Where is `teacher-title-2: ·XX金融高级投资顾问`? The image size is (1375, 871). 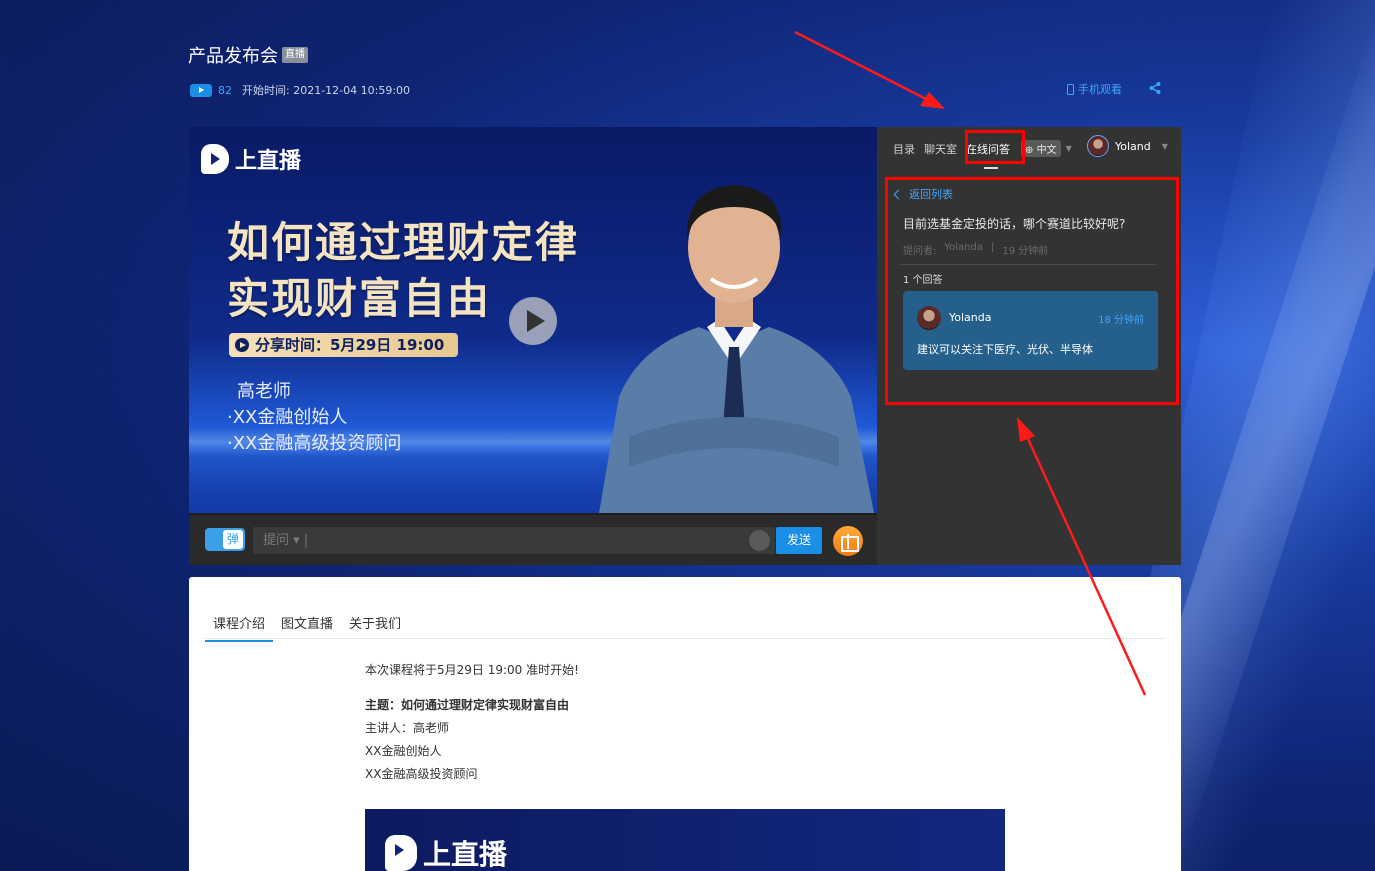
teacher-title-2: ·XX金融高级投资顾问 is located at coordinates (314, 443).